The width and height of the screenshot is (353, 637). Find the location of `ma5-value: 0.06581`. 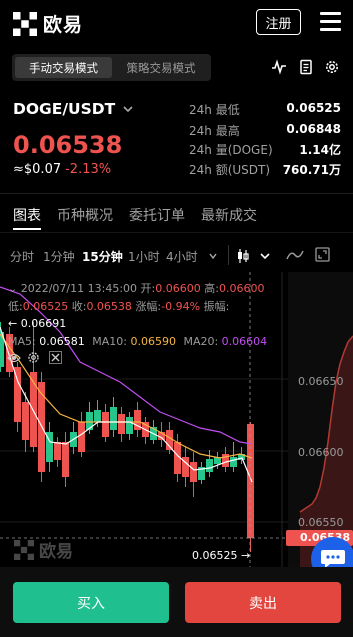

ma5-value: 0.06581 is located at coordinates (62, 341).